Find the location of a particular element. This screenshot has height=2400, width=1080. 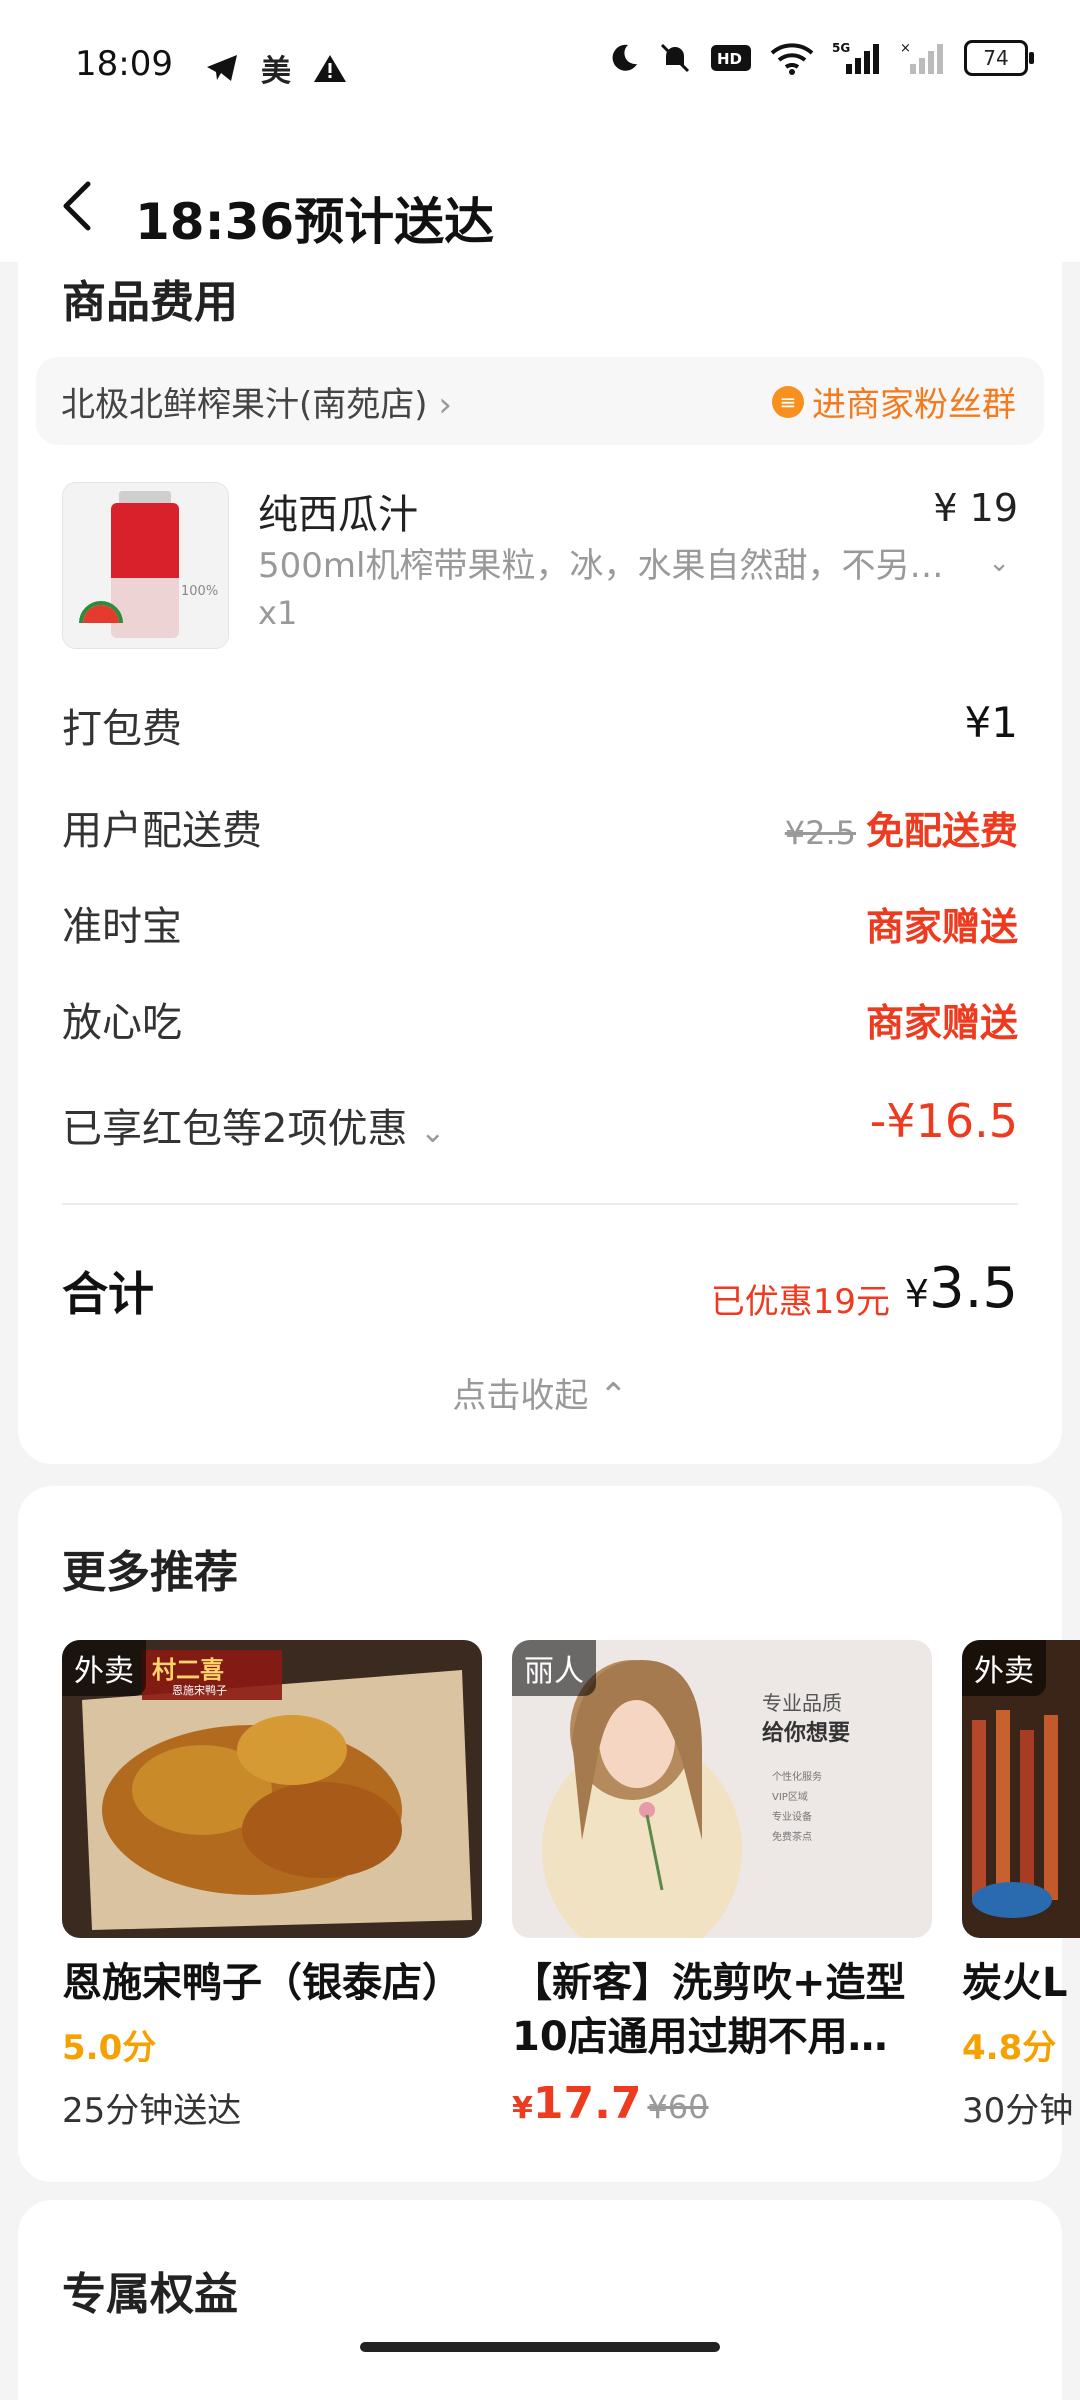

saved-amount: 已优惠19元 is located at coordinates (800, 1302).